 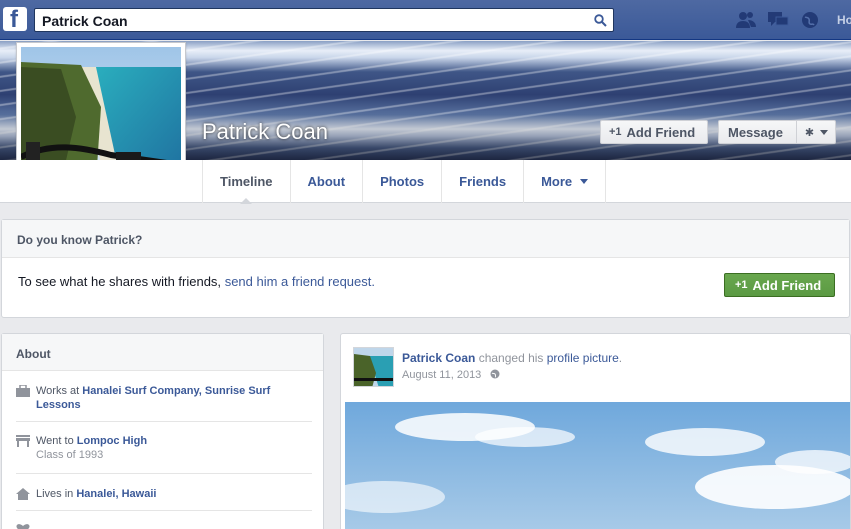 I want to click on add-friend-button: +1 Add Friend, so click(x=654, y=132).